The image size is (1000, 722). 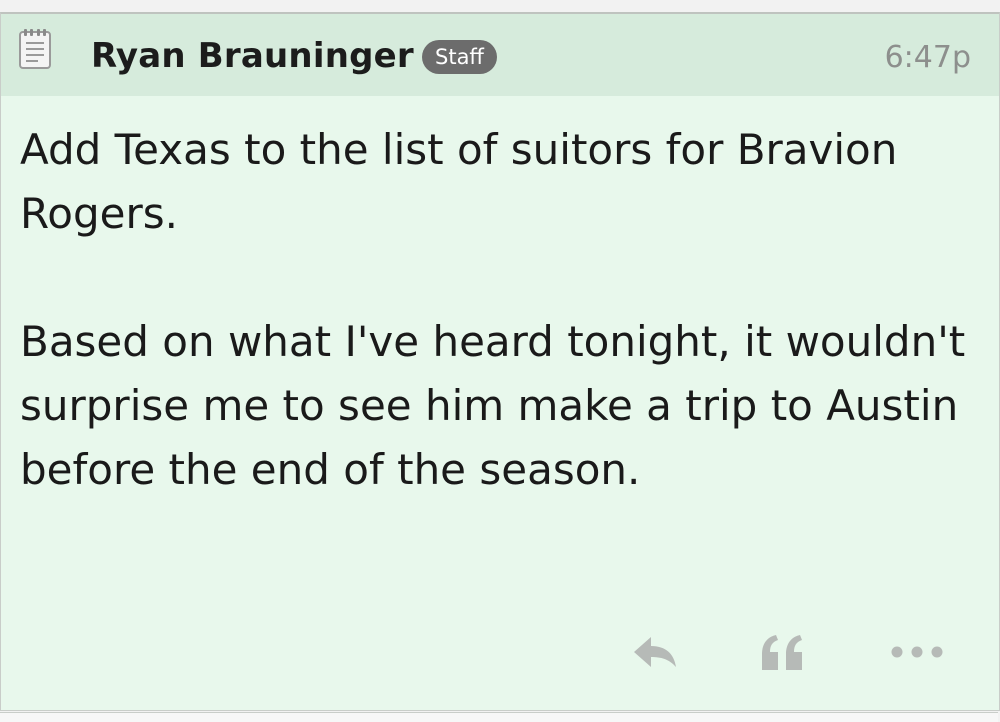 I want to click on quote-button, so click(x=783, y=652).